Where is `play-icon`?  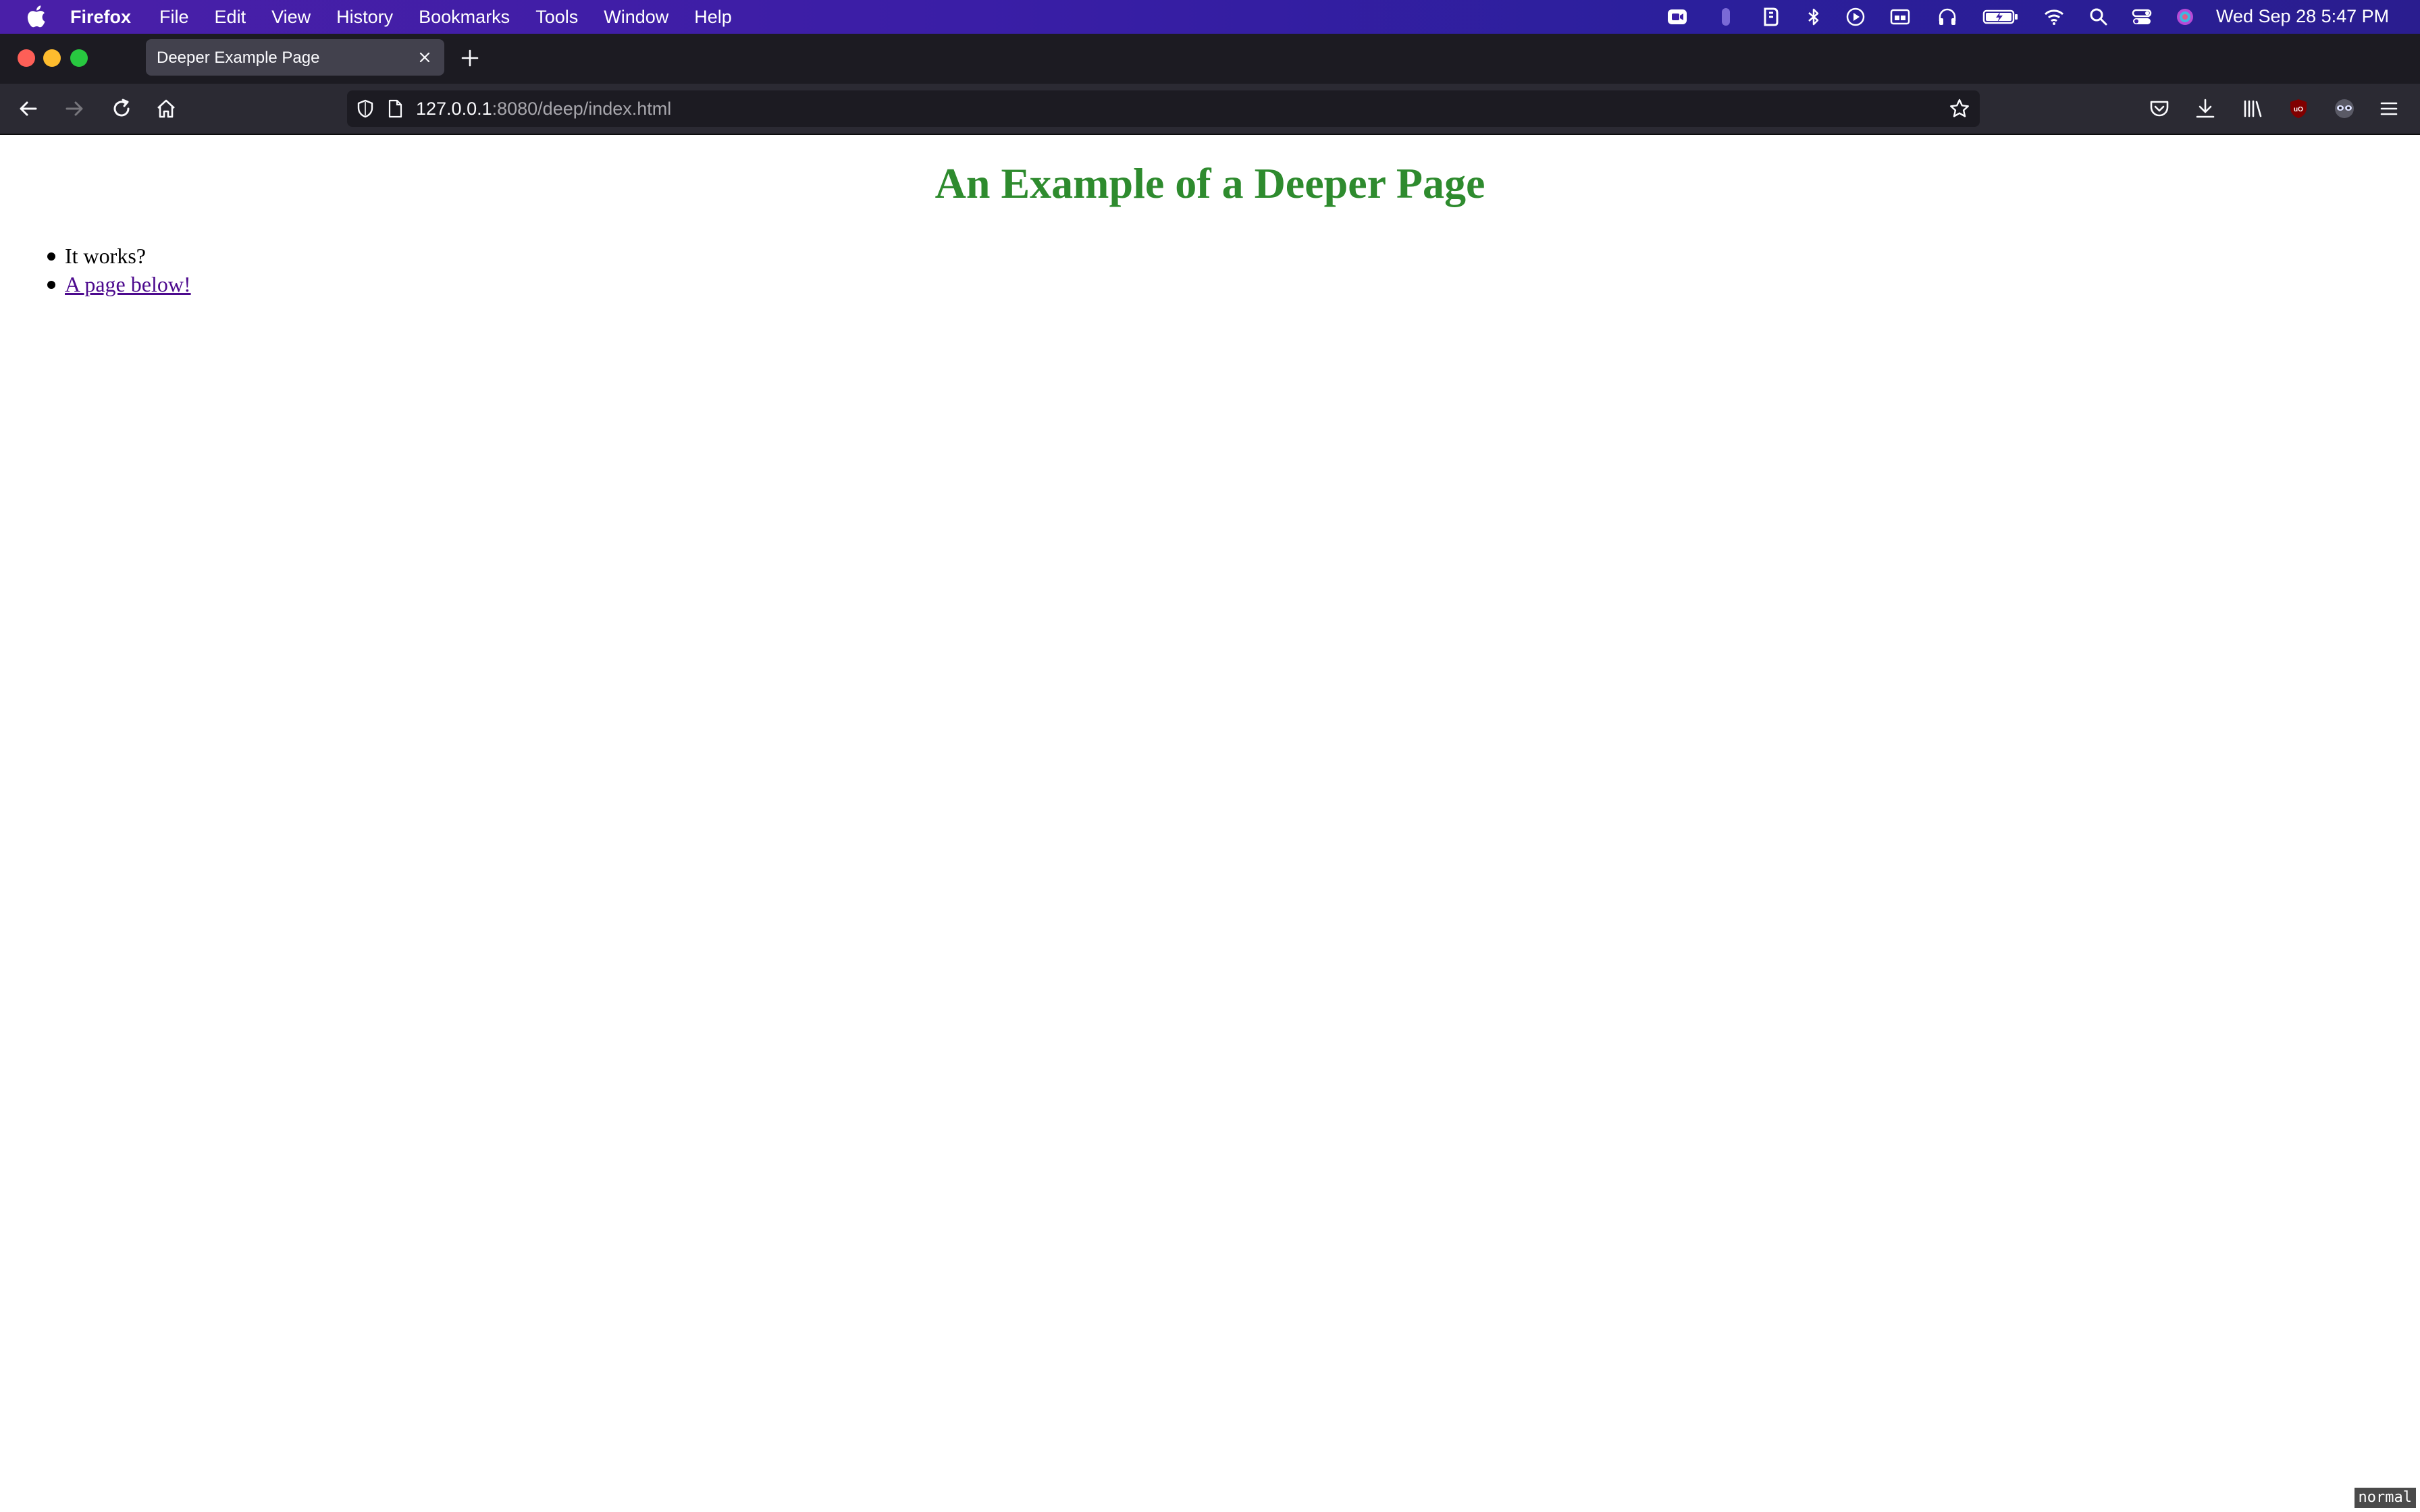
play-icon is located at coordinates (1855, 17).